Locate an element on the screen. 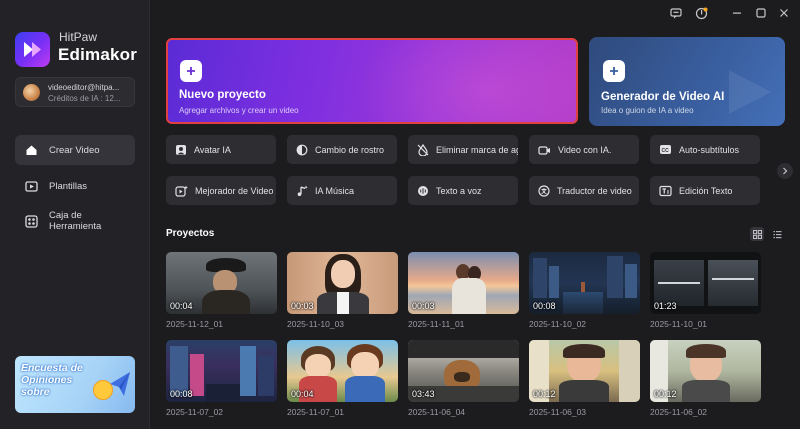  project-name: 2025-11-06_04 is located at coordinates (437, 412).